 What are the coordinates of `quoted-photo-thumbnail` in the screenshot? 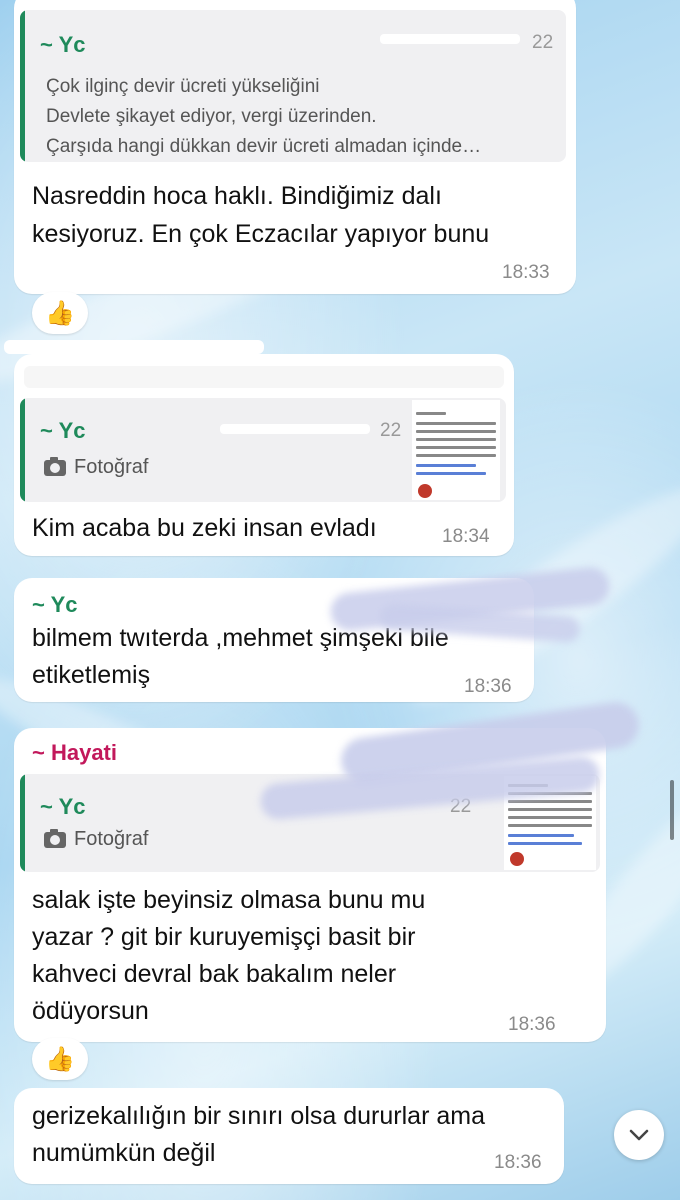 It's located at (456, 450).